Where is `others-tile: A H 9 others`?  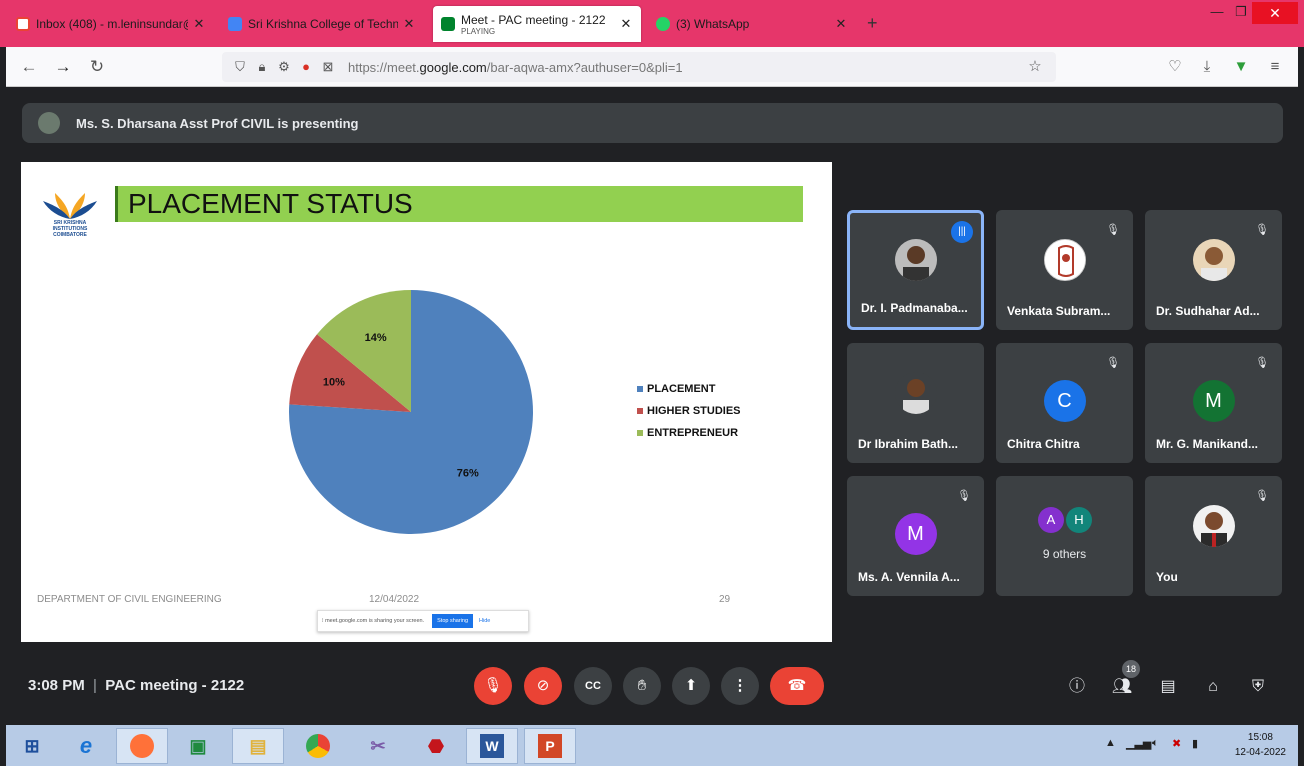 others-tile: A H 9 others is located at coordinates (1064, 536).